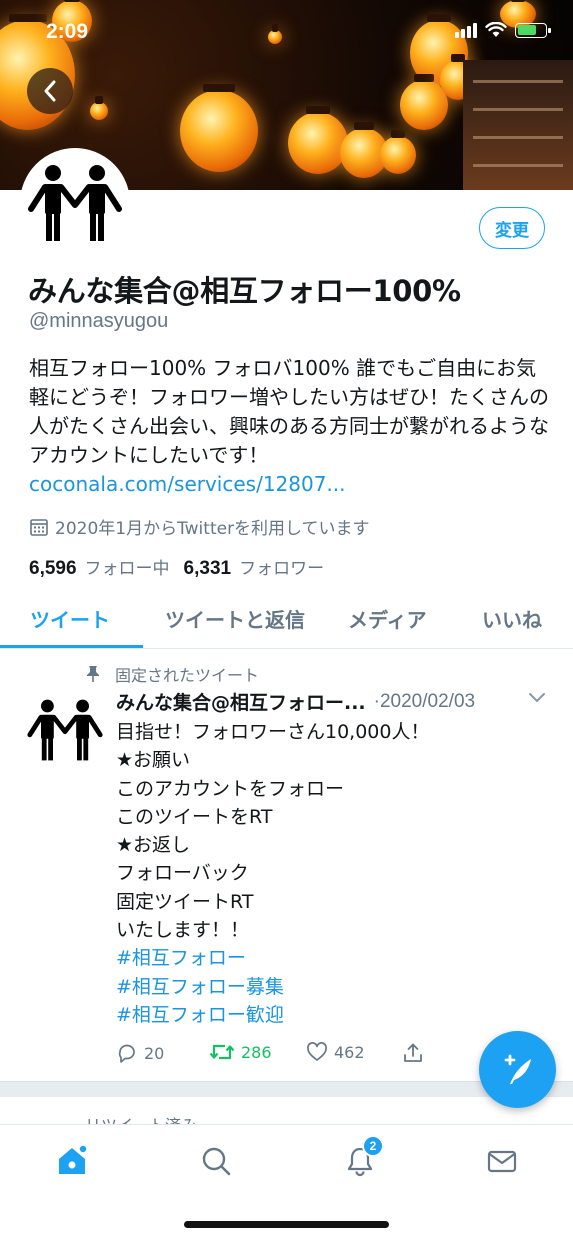  What do you see at coordinates (71, 646) in the screenshot?
I see `active-tab-indicator` at bounding box center [71, 646].